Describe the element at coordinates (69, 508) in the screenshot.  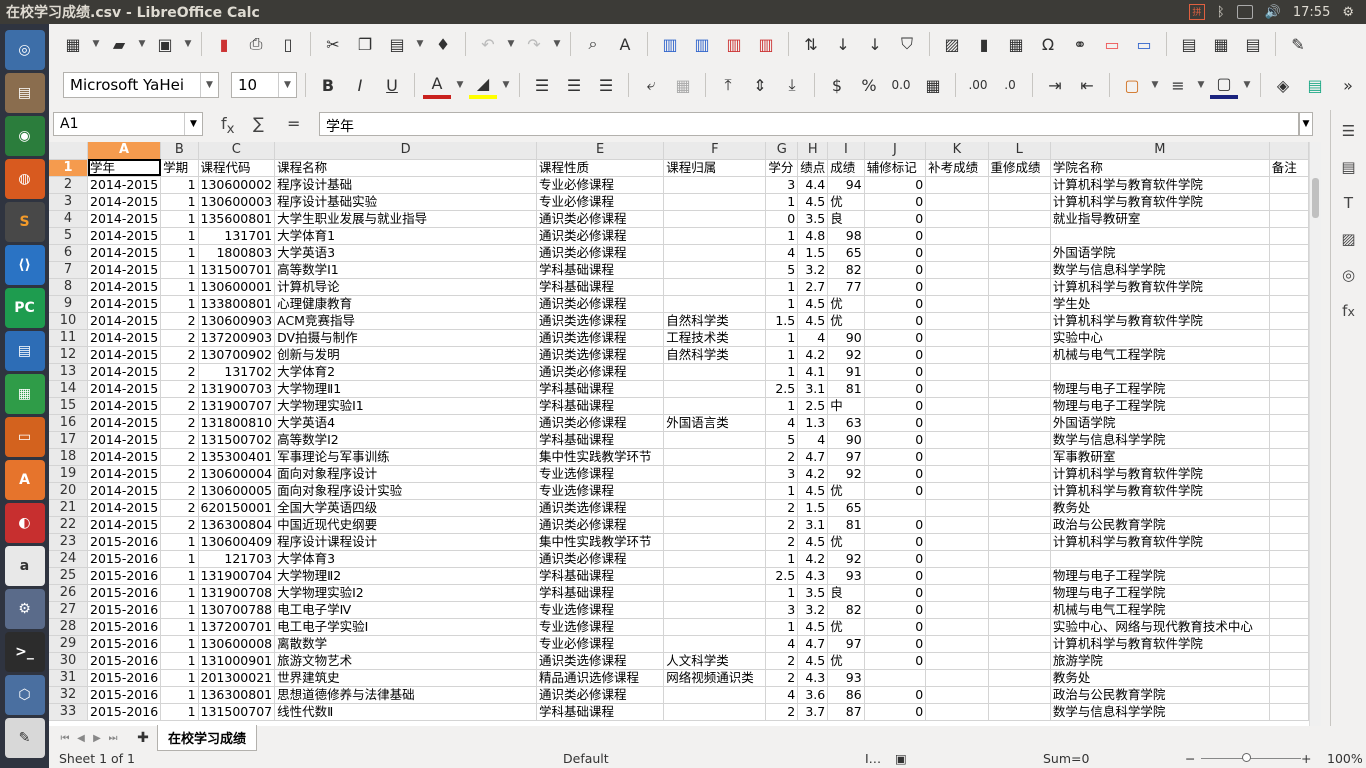
I see `row-header: 21` at that location.